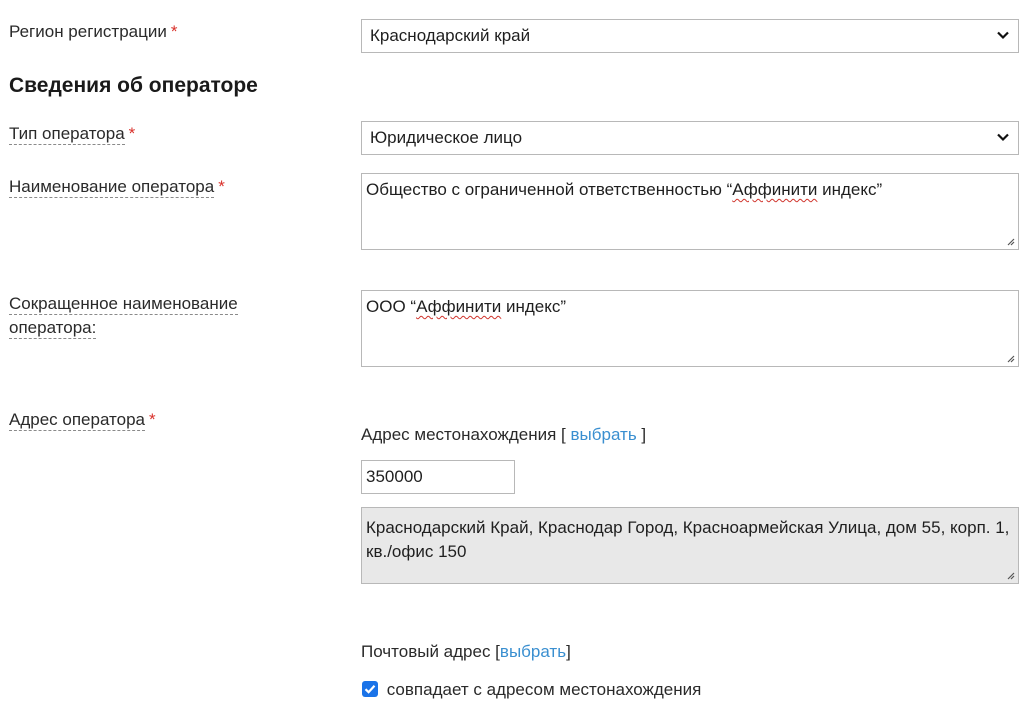 This screenshot has height=712, width=1031. What do you see at coordinates (93, 31) in the screenshot?
I see `region-label: Регион регистрации *` at bounding box center [93, 31].